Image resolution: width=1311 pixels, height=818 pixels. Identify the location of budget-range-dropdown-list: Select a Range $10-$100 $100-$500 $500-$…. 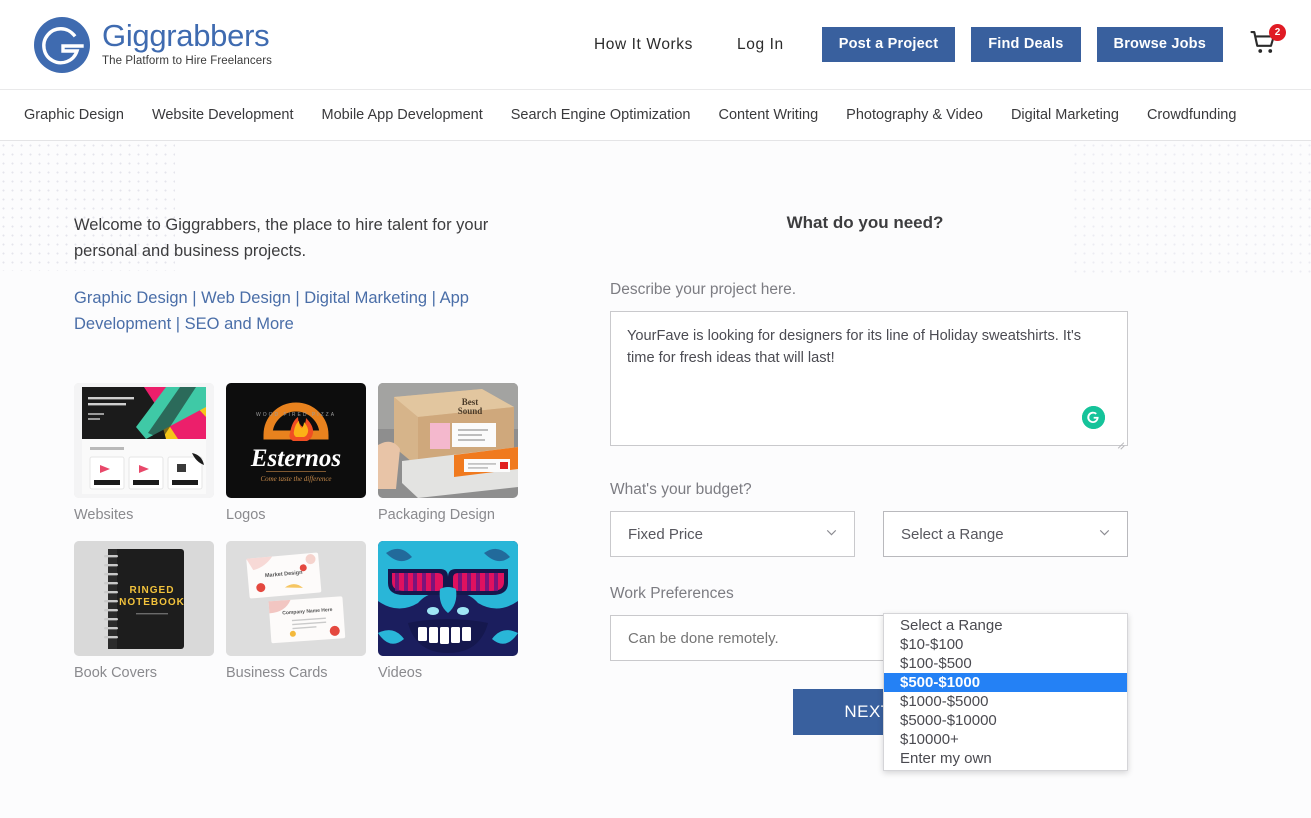
(1005, 692).